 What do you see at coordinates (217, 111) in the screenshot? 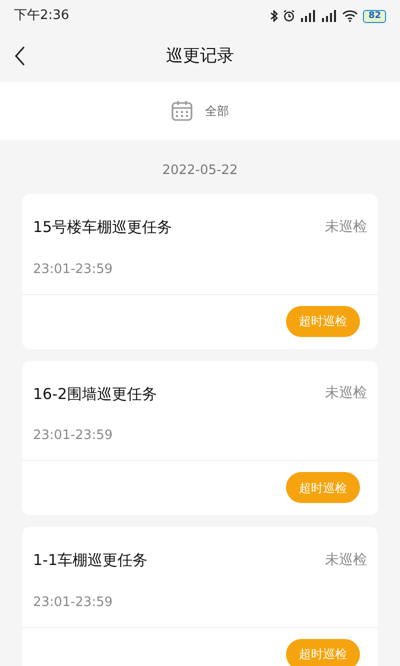
I see `filter-label: 全部` at bounding box center [217, 111].